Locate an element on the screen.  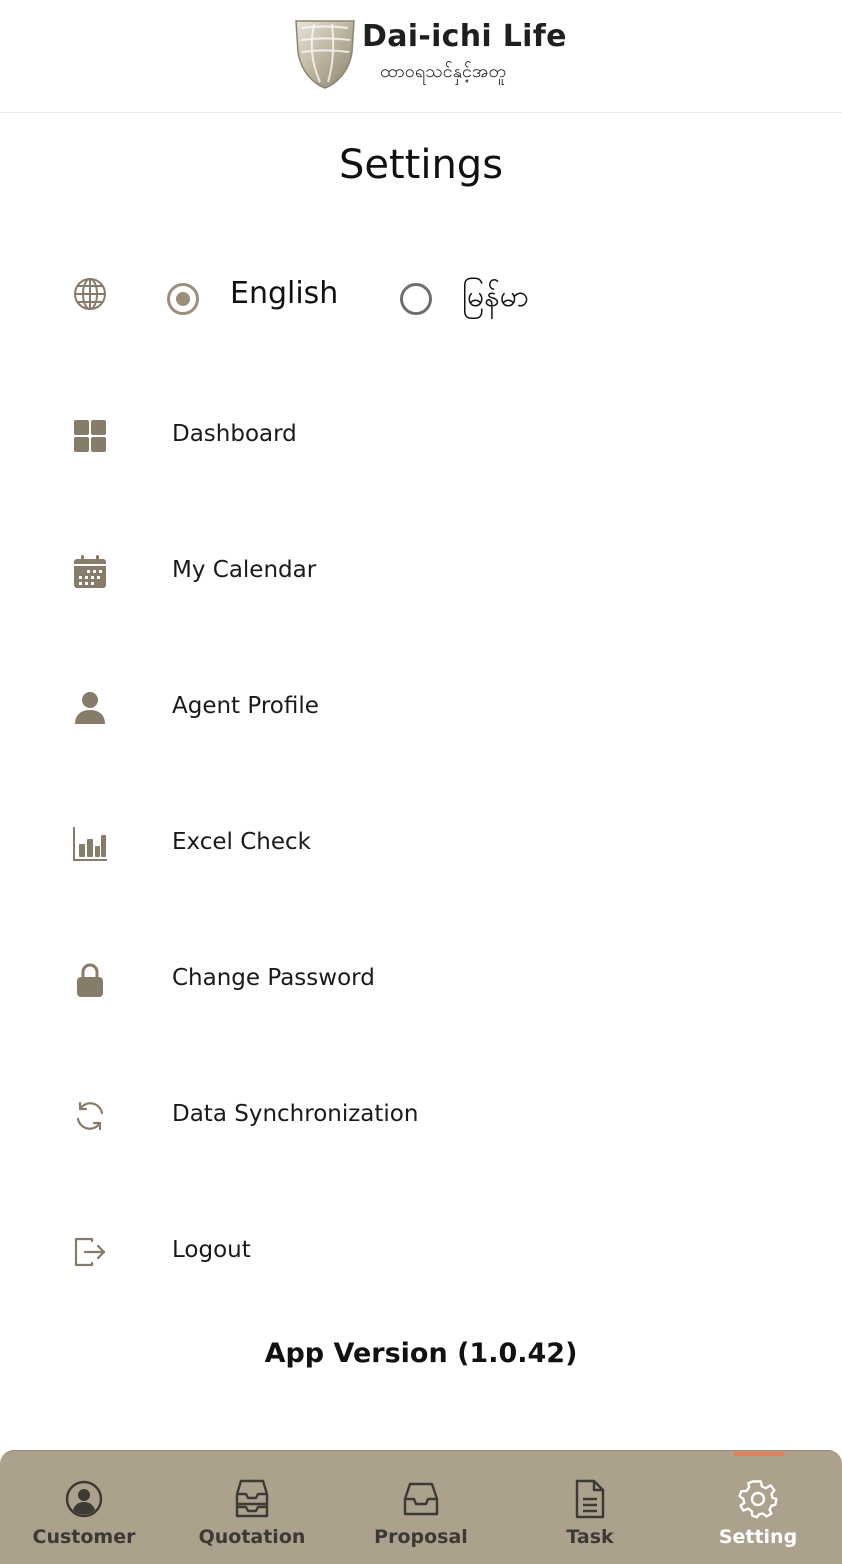
menu-label-excel-check: Excel Check is located at coordinates (241, 842).